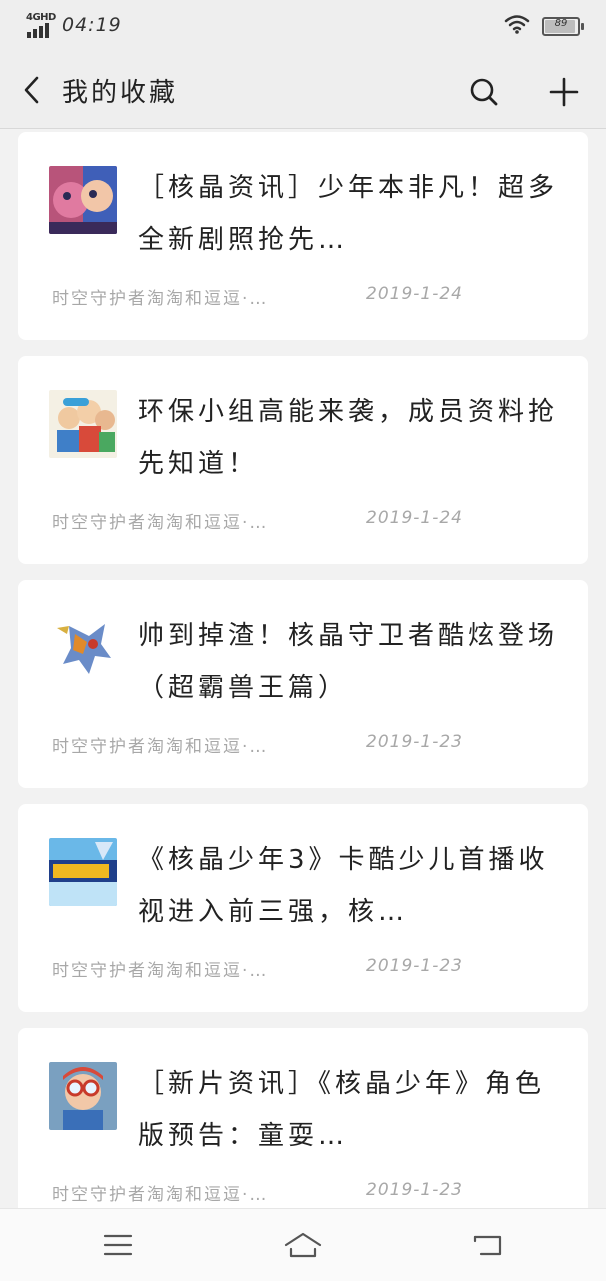 The height and width of the screenshot is (1281, 606). I want to click on cartoon-team-thumbnail, so click(83, 424).